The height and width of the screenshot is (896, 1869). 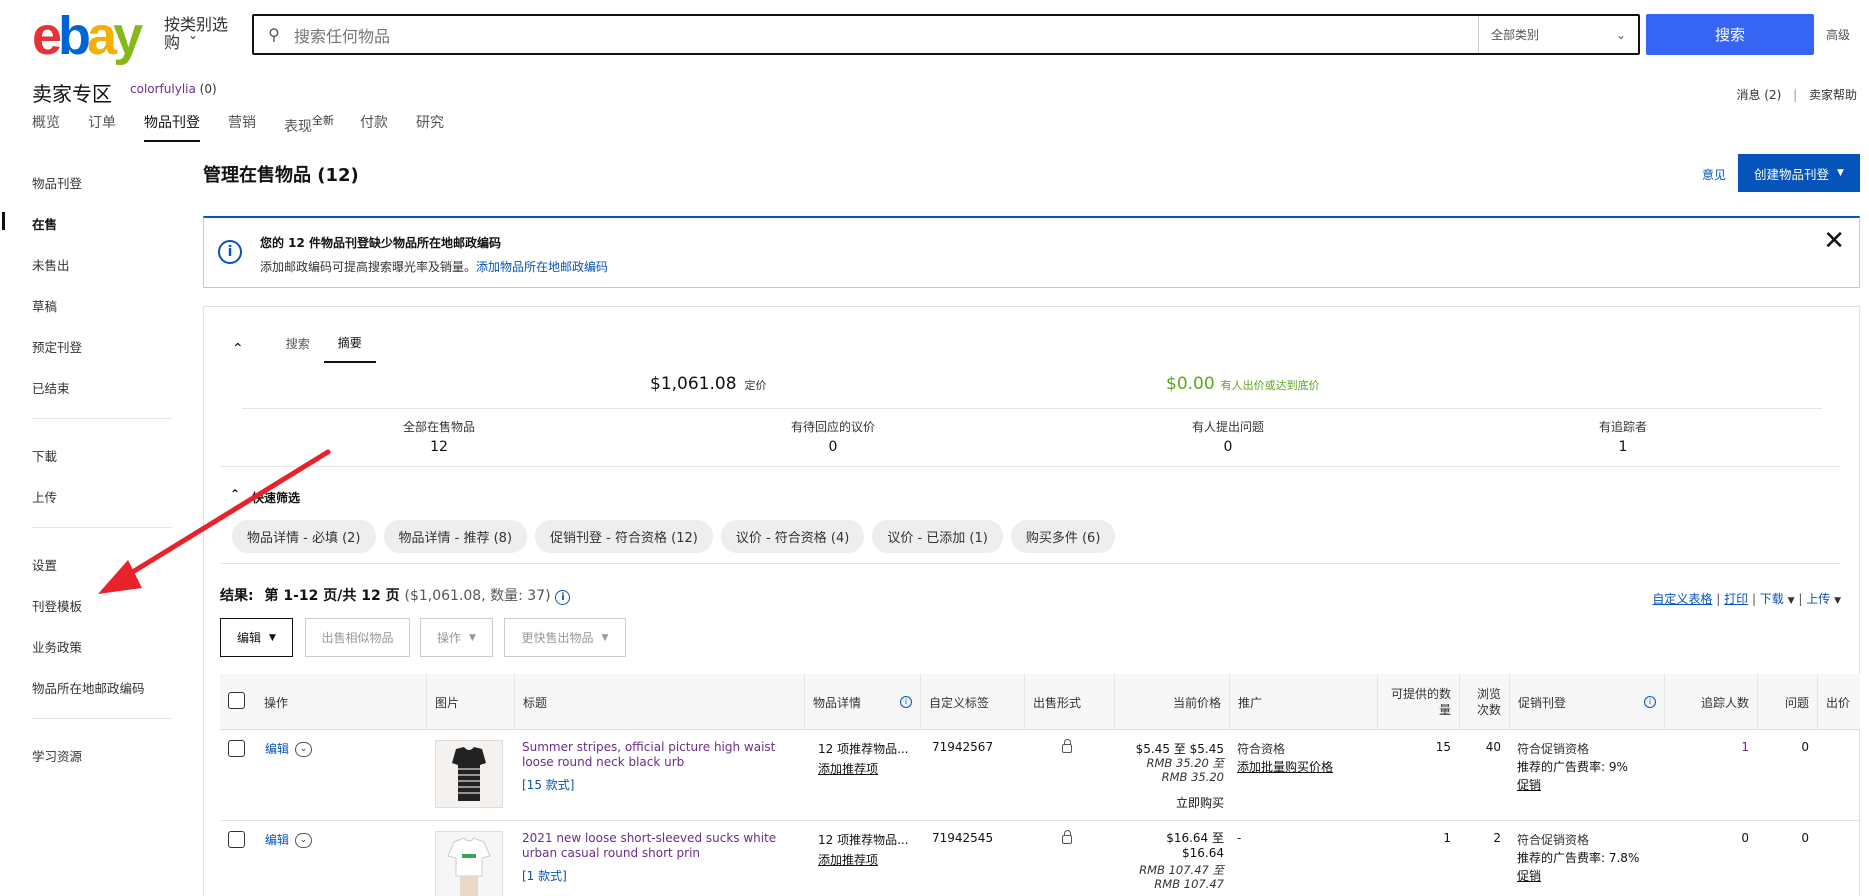 I want to click on sidebar-item-download: 下載, so click(x=44, y=455).